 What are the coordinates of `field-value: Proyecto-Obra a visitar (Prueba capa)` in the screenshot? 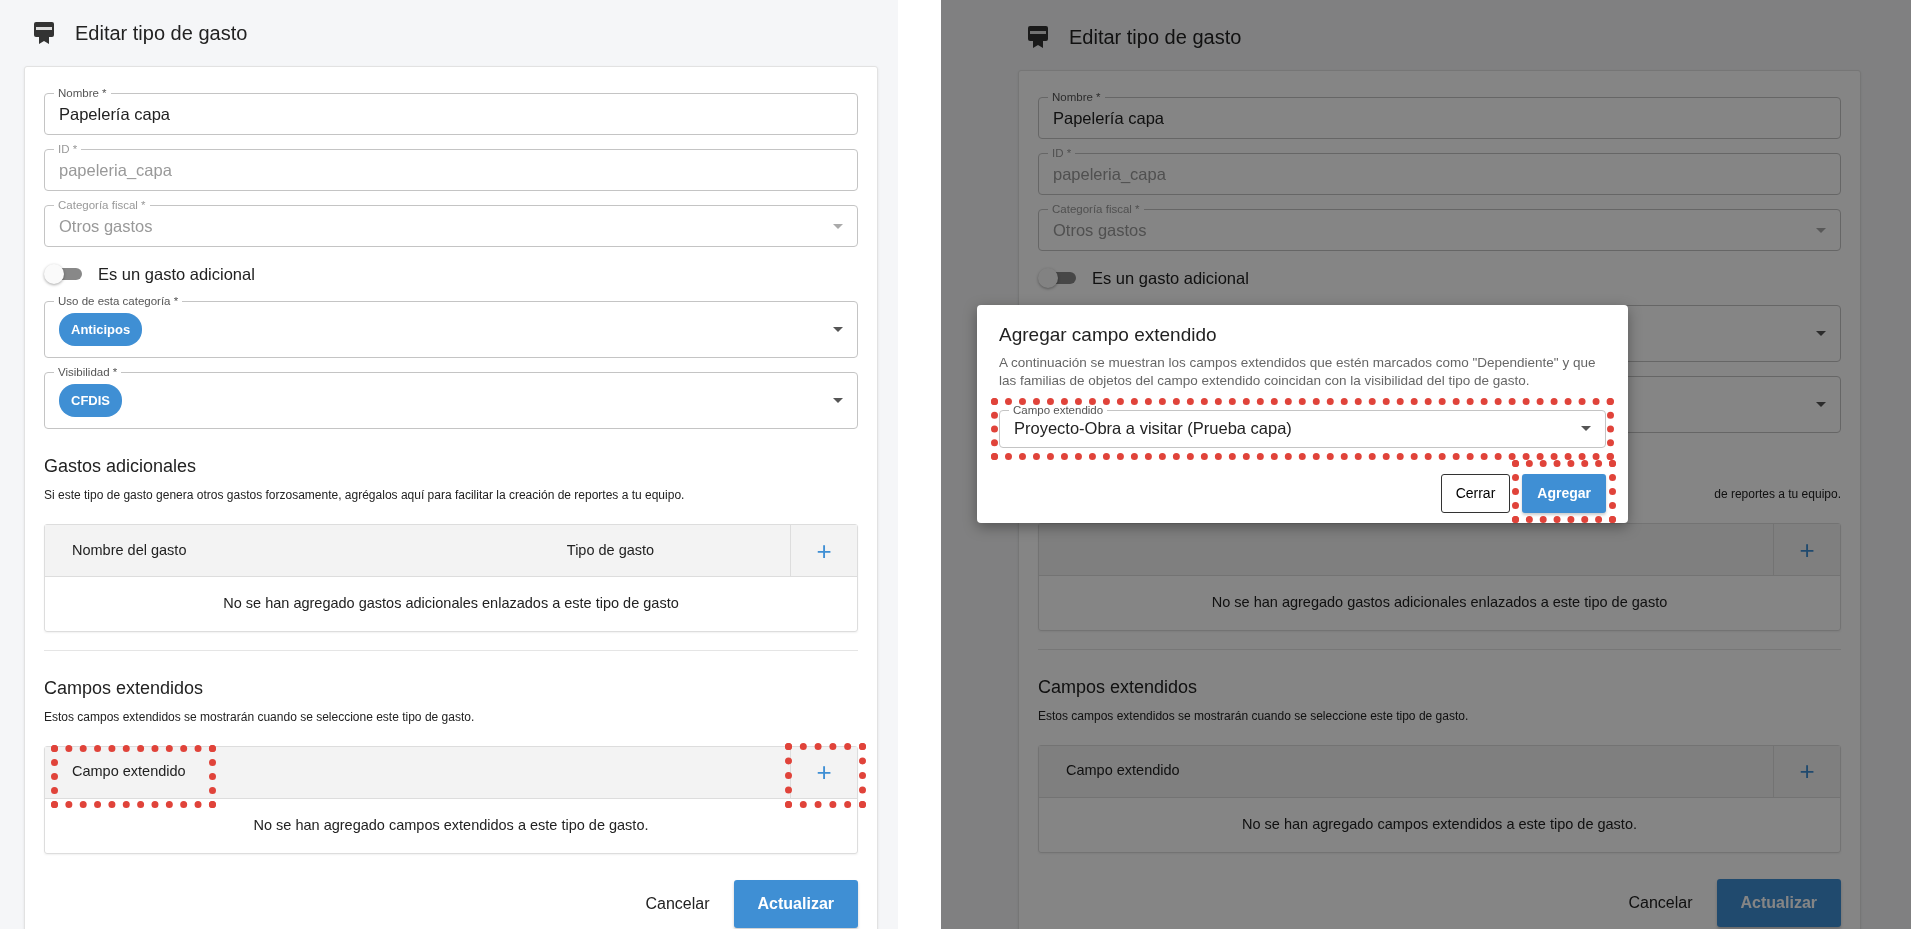 It's located at (1153, 429).